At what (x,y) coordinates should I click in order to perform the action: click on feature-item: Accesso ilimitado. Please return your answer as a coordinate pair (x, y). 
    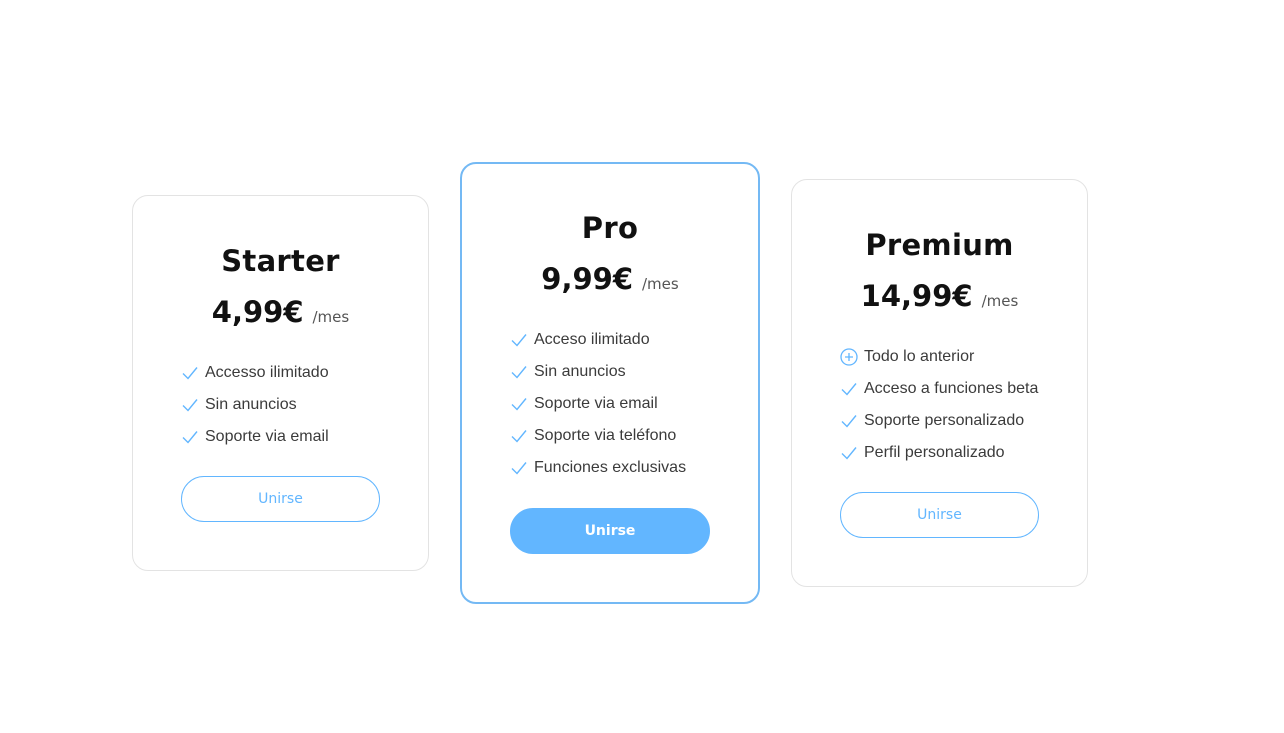
    Looking at the image, I should click on (255, 373).